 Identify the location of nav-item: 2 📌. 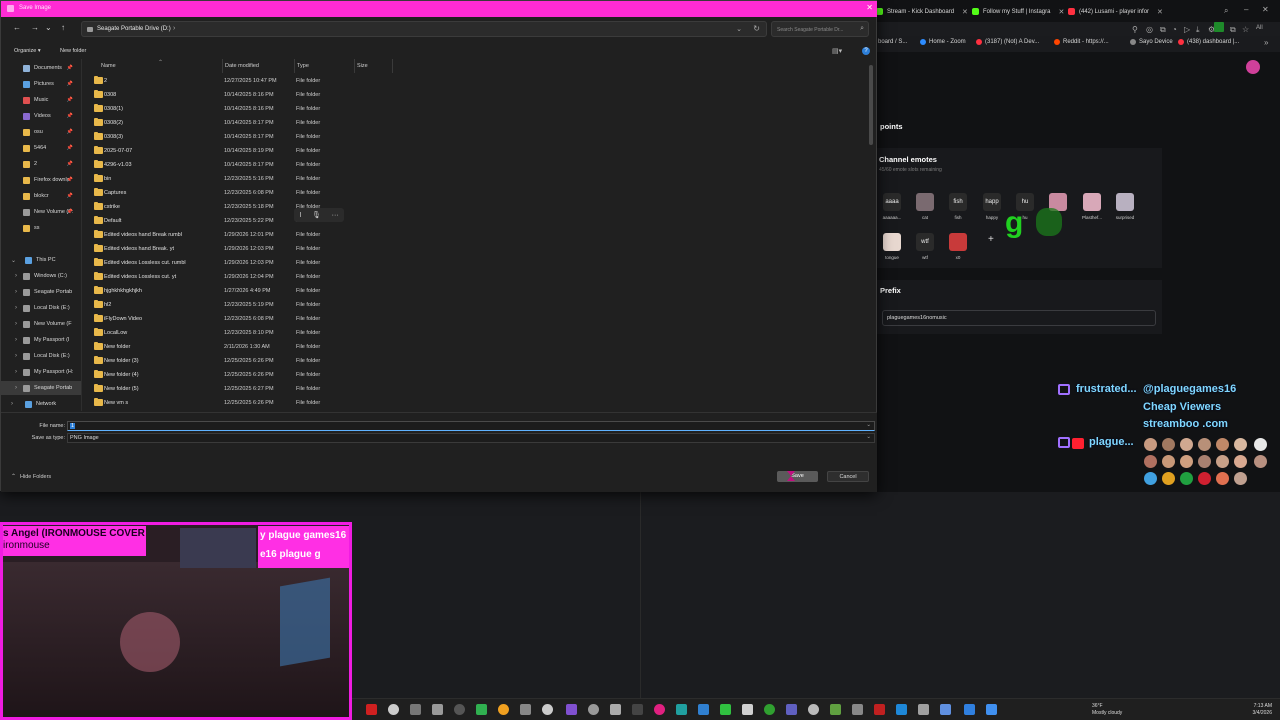
(41, 164).